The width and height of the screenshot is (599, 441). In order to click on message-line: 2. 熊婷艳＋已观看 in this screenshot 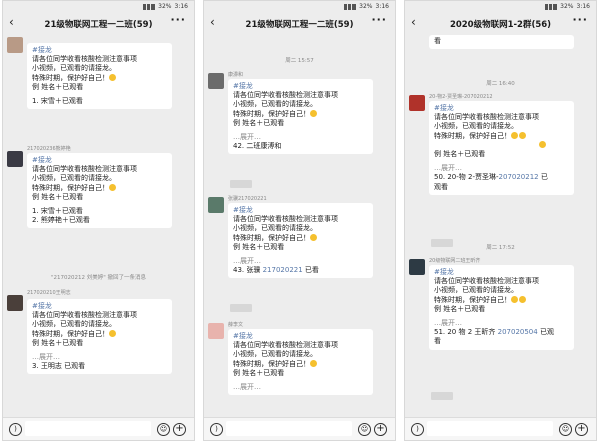, I will do `click(61, 220)`.